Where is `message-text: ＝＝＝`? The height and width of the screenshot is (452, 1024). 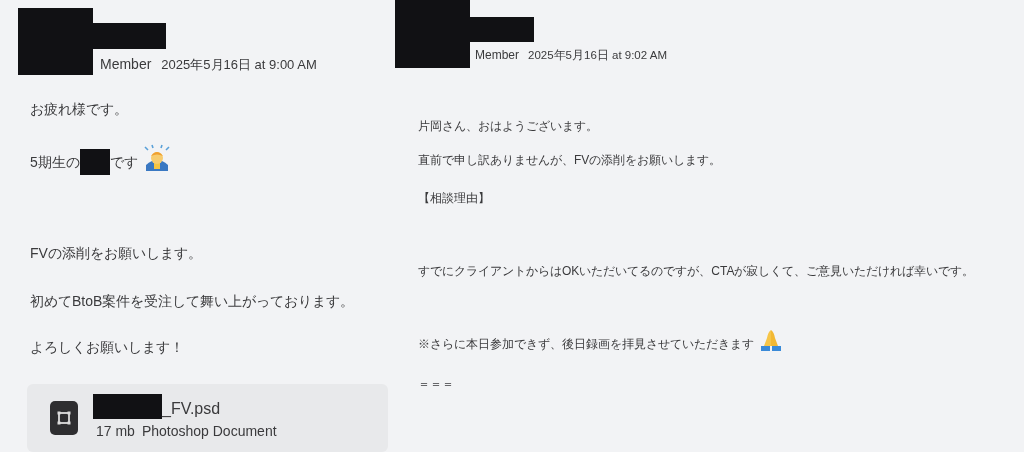 message-text: ＝＝＝ is located at coordinates (436, 384).